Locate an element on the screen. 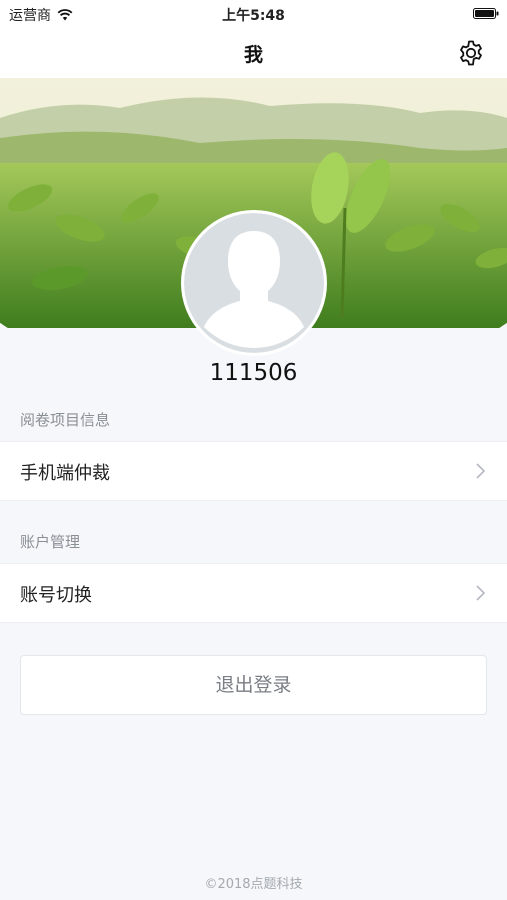 The width and height of the screenshot is (507, 900). list-item-mobile-arbitration: 手机端仲裁 is located at coordinates (253, 471).